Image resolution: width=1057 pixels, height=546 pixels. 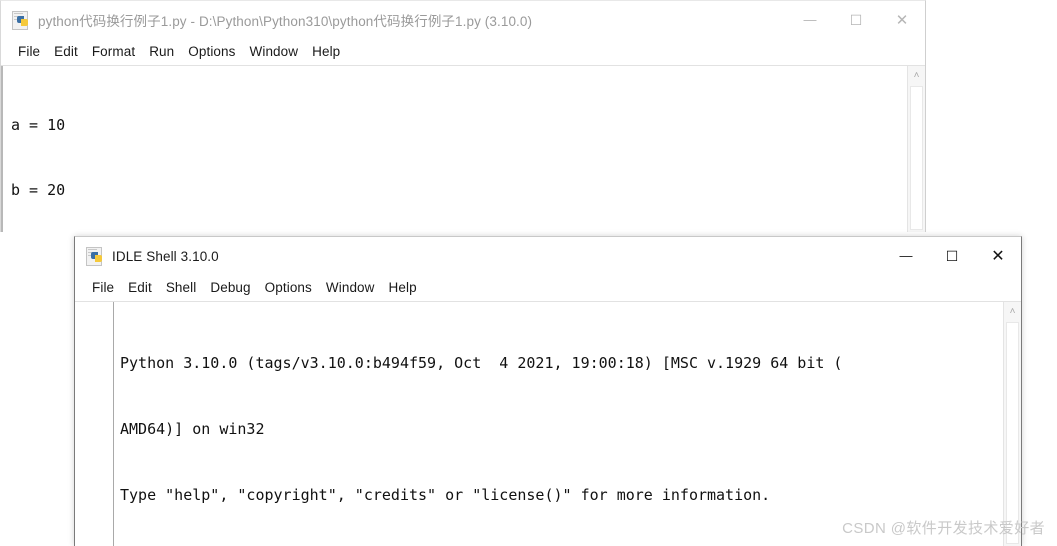 What do you see at coordinates (548, 256) in the screenshot?
I see `shell-titlebar: IDLE Shell 3.10.0 — ☐ ✕` at bounding box center [548, 256].